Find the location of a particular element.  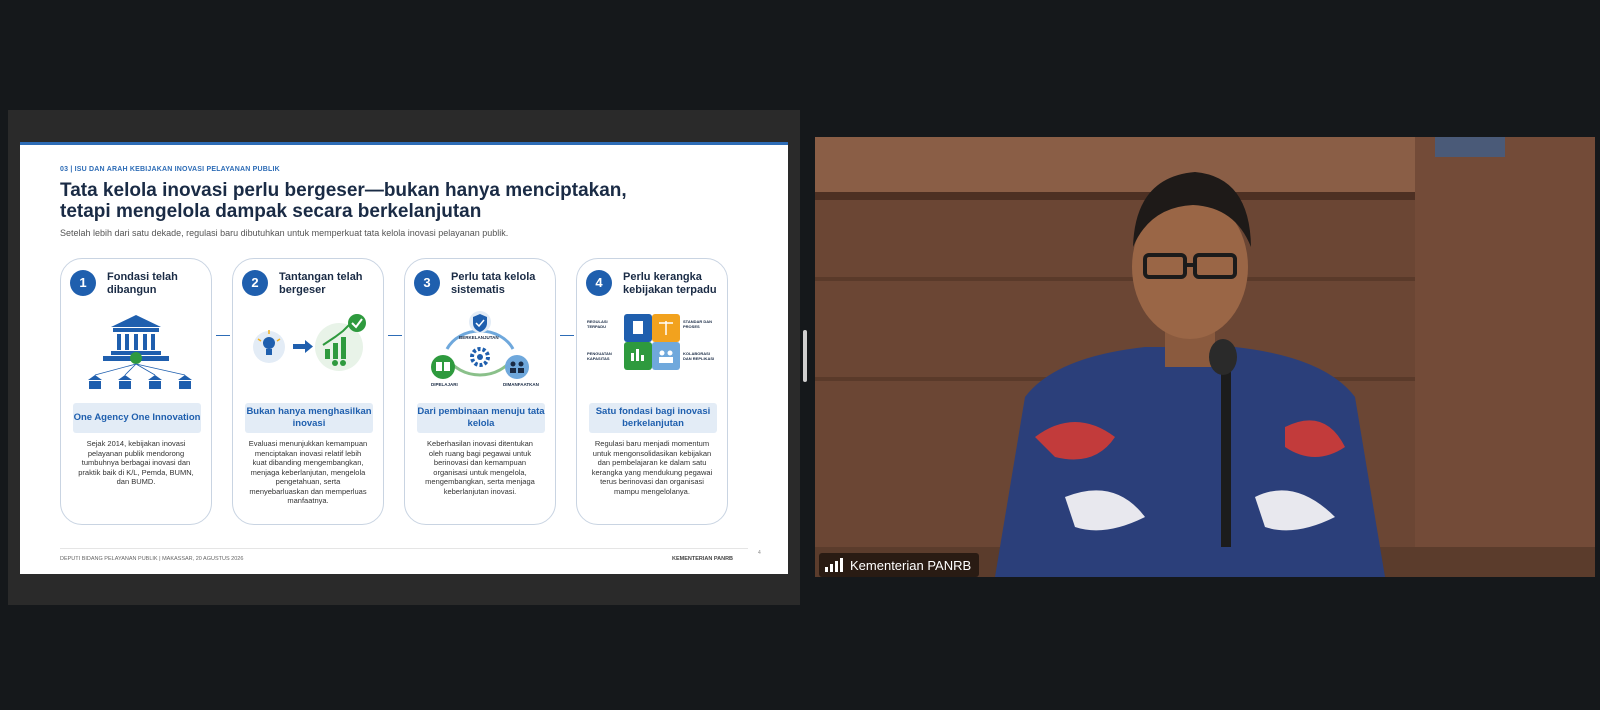

diagram-label-right: DIMANFAATKAN is located at coordinates (521, 384).